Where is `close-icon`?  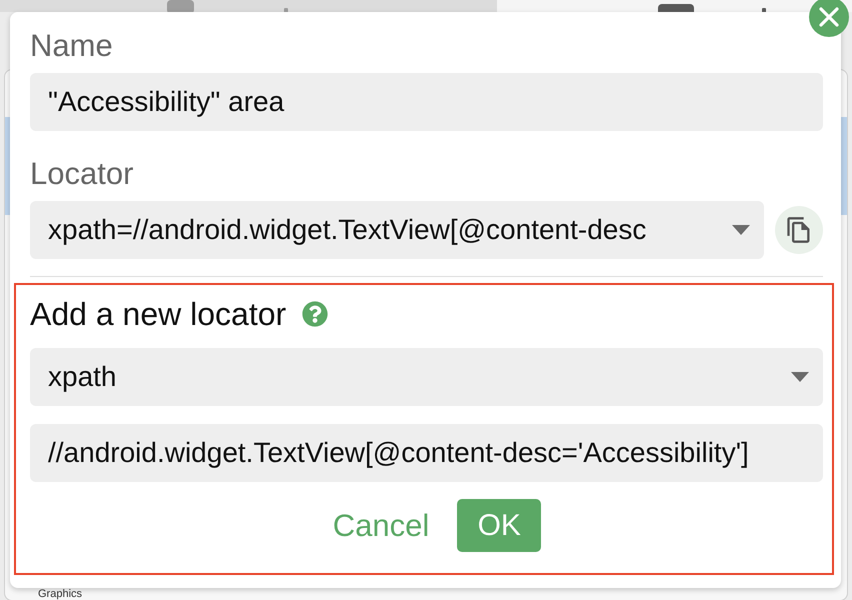
close-icon is located at coordinates (829, 17).